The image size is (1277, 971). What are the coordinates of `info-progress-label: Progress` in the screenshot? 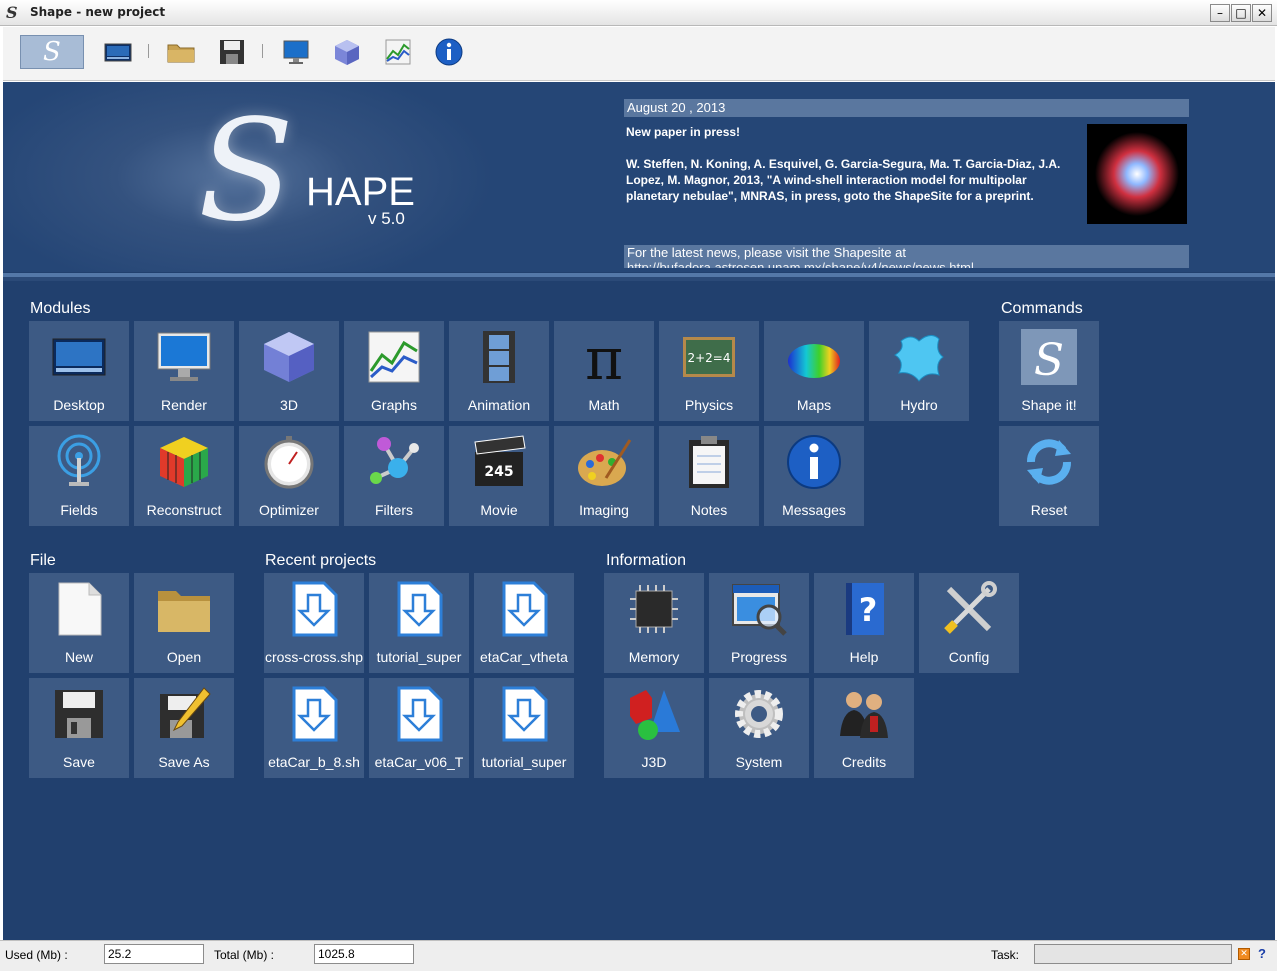 It's located at (759, 657).